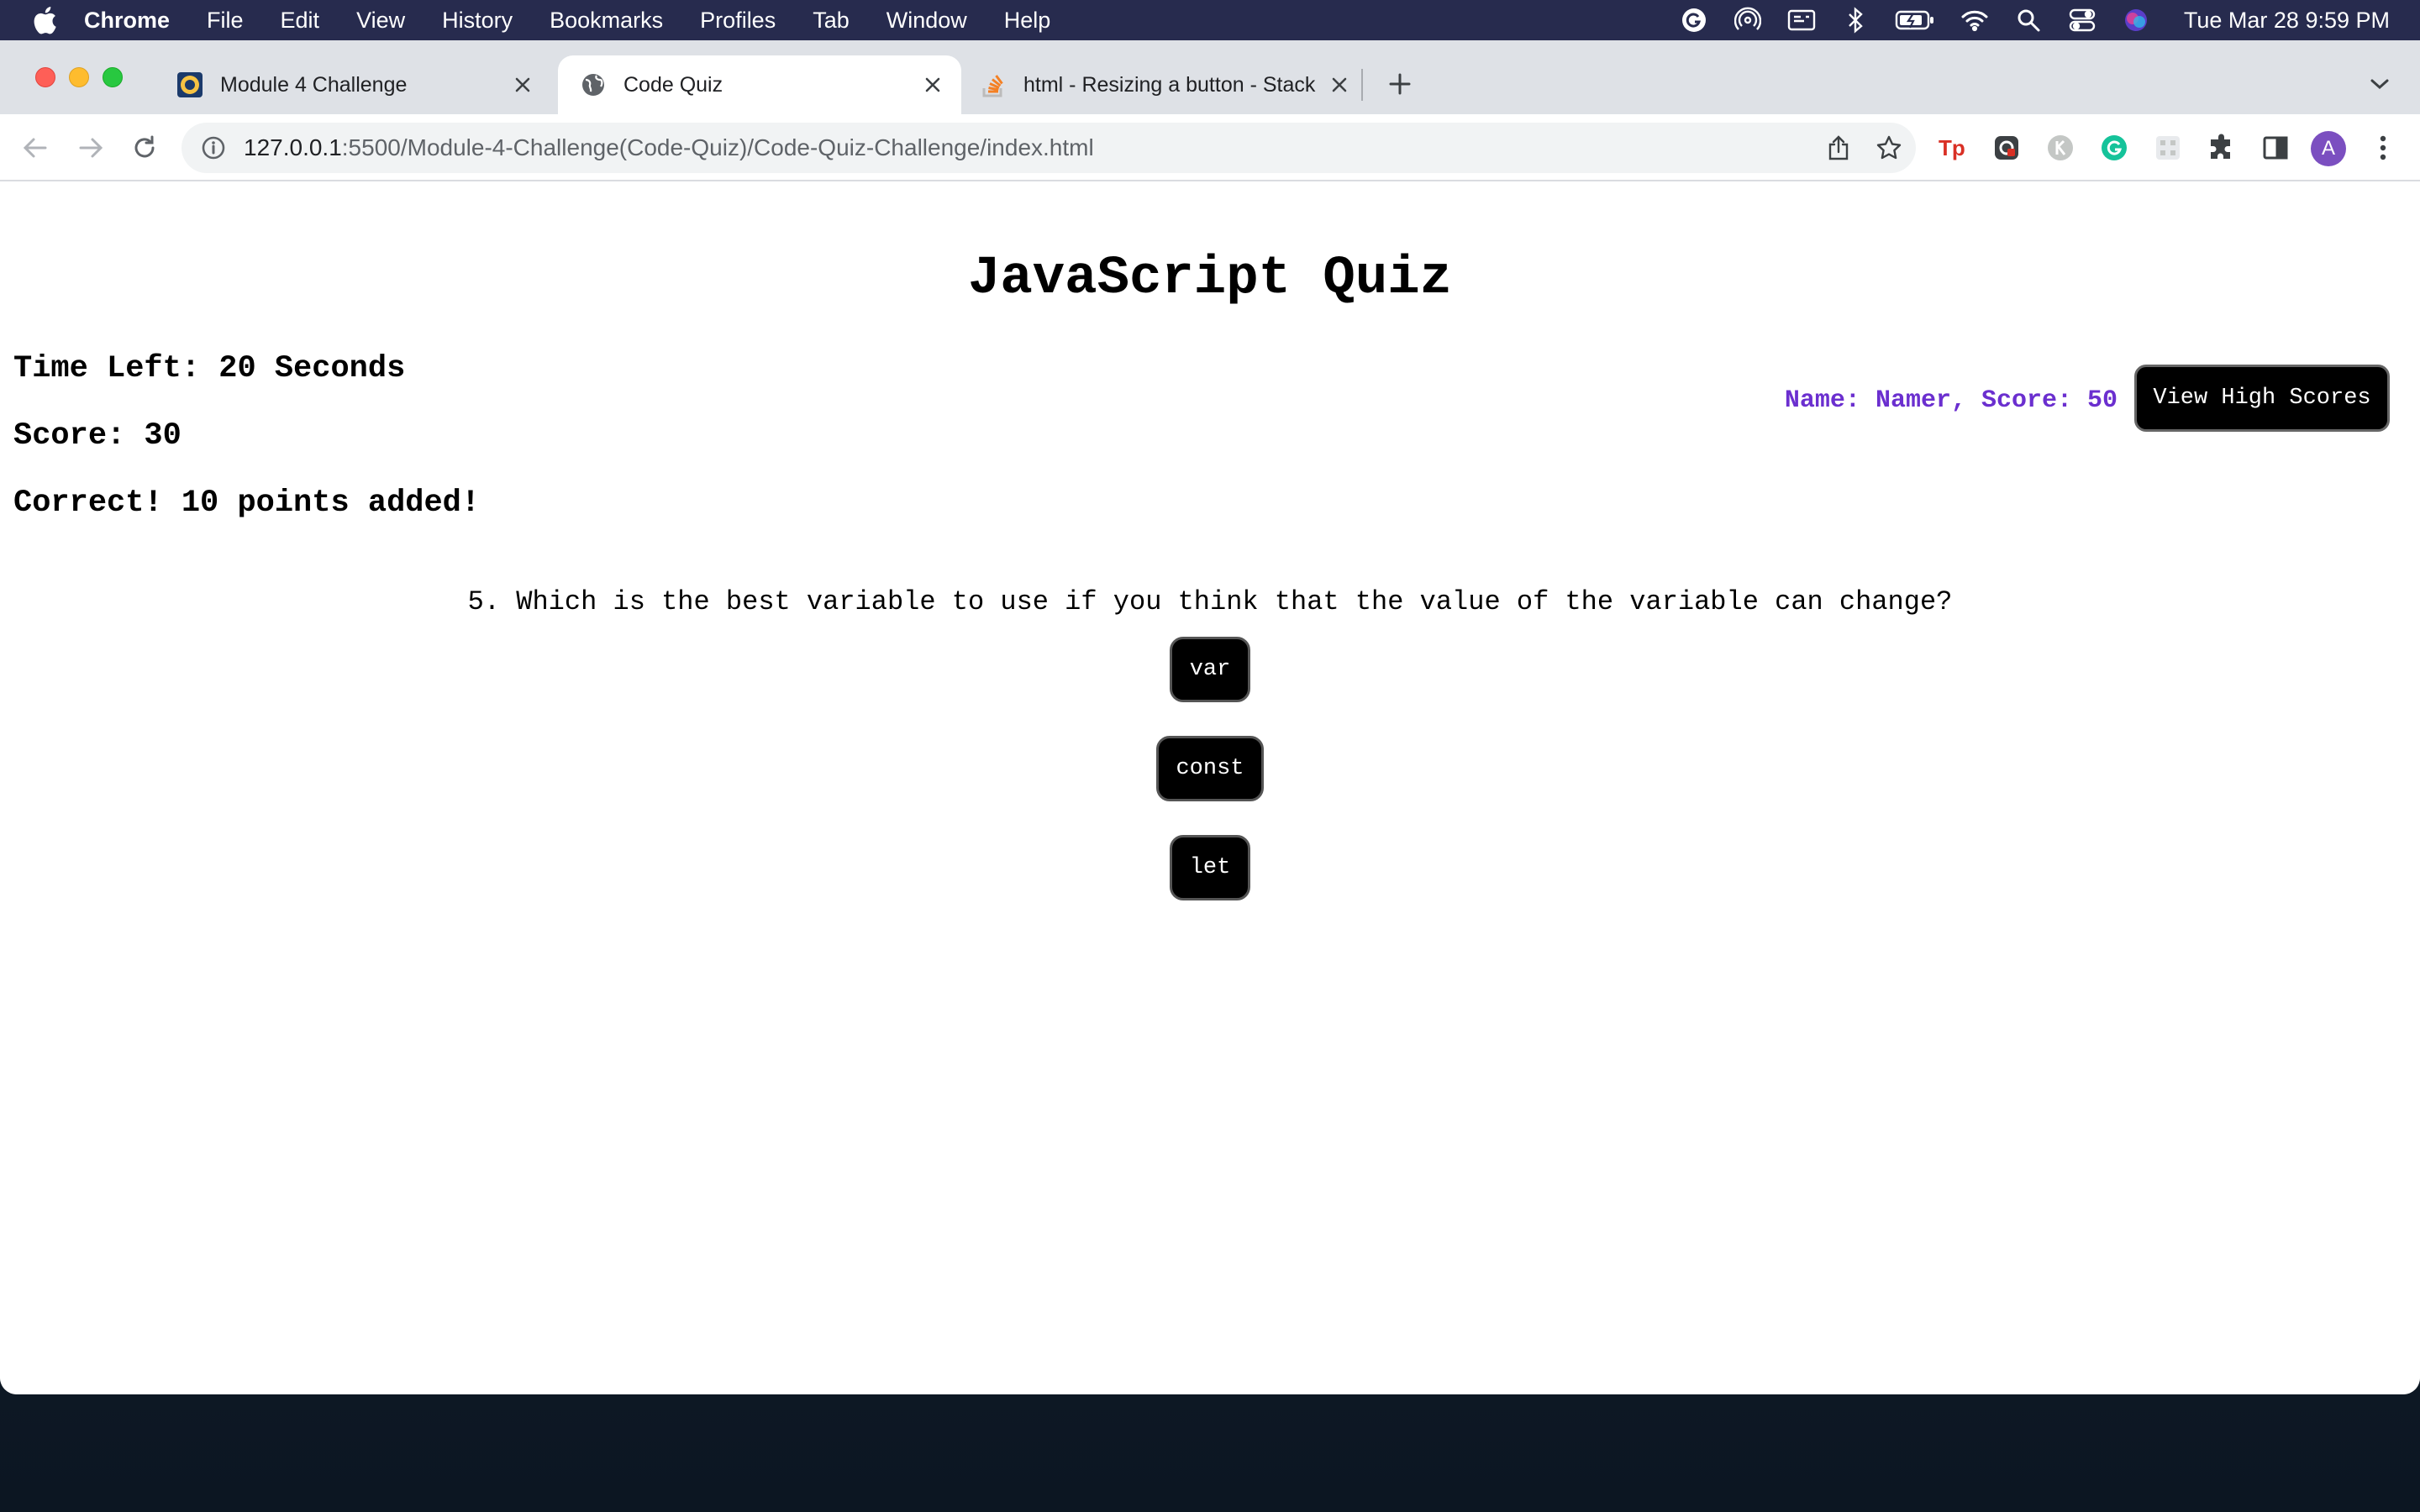 This screenshot has width=2420, height=1512. I want to click on side-panel-icon, so click(2275, 148).